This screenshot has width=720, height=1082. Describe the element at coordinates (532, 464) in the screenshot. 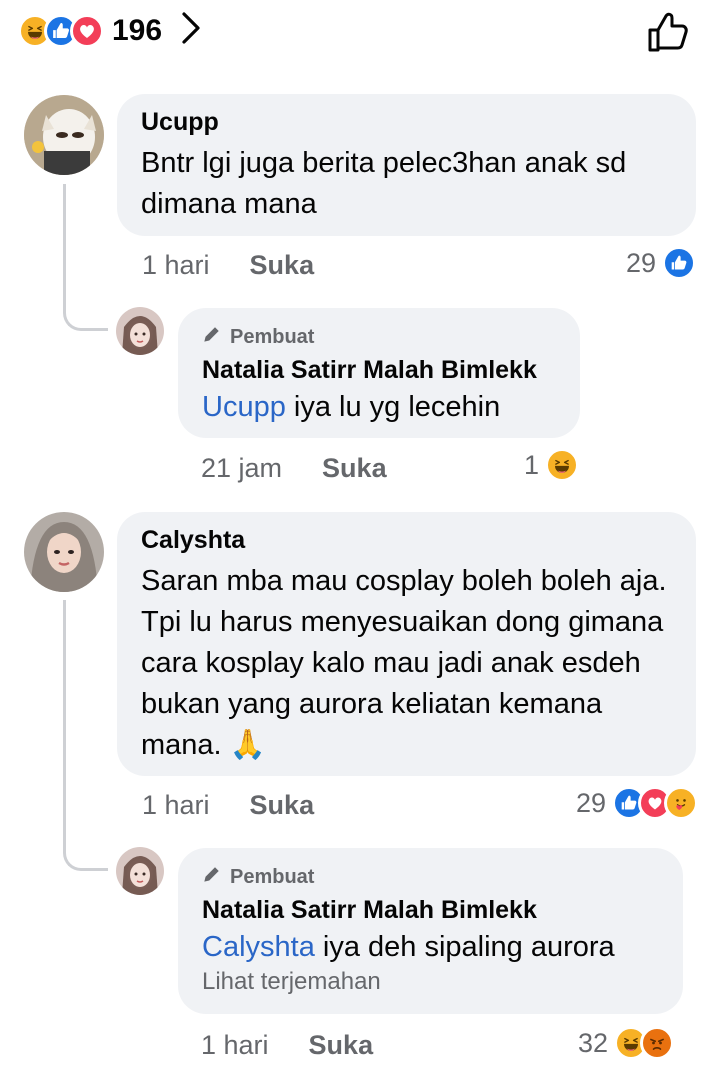

I see `reaction-count: 1` at that location.